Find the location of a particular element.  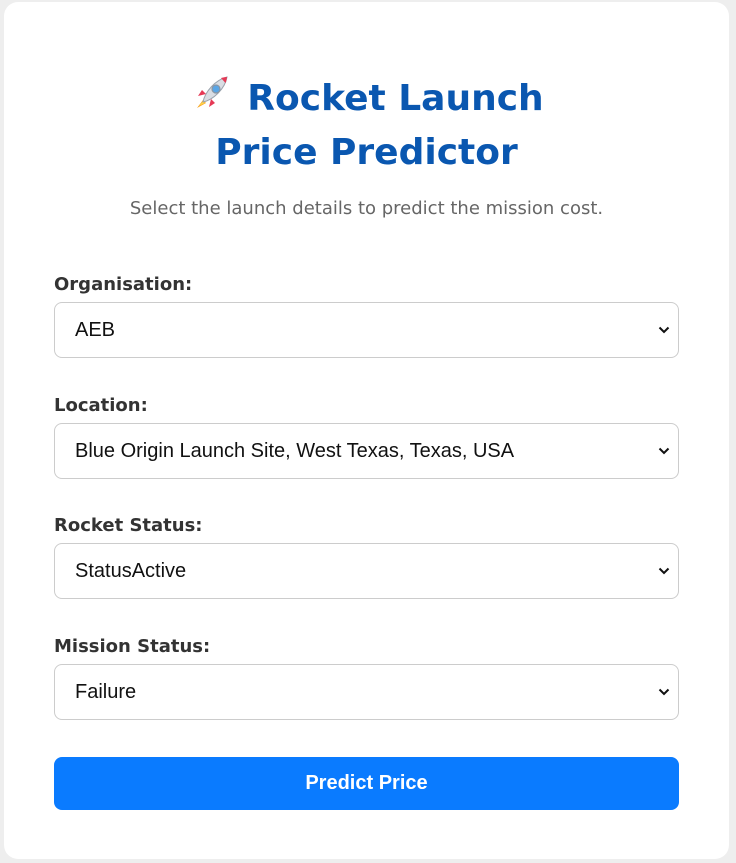

rocket-status-select: StatusActive is located at coordinates (366, 571).